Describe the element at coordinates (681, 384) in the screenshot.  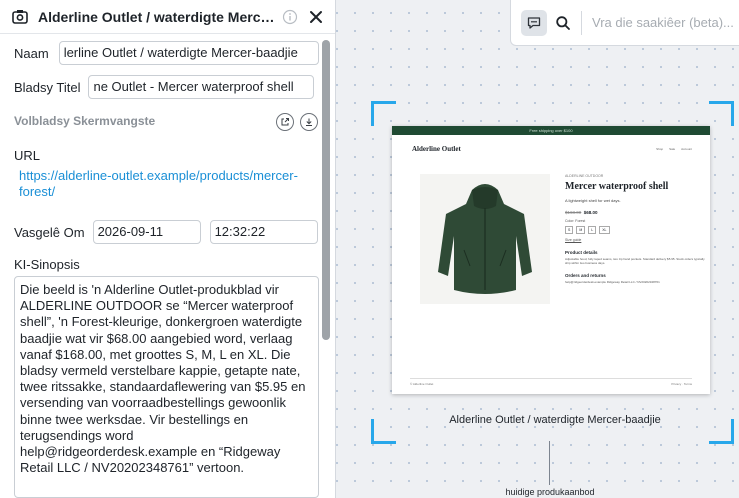
I see `thumb-footer-right: Privacy · Terms` at that location.